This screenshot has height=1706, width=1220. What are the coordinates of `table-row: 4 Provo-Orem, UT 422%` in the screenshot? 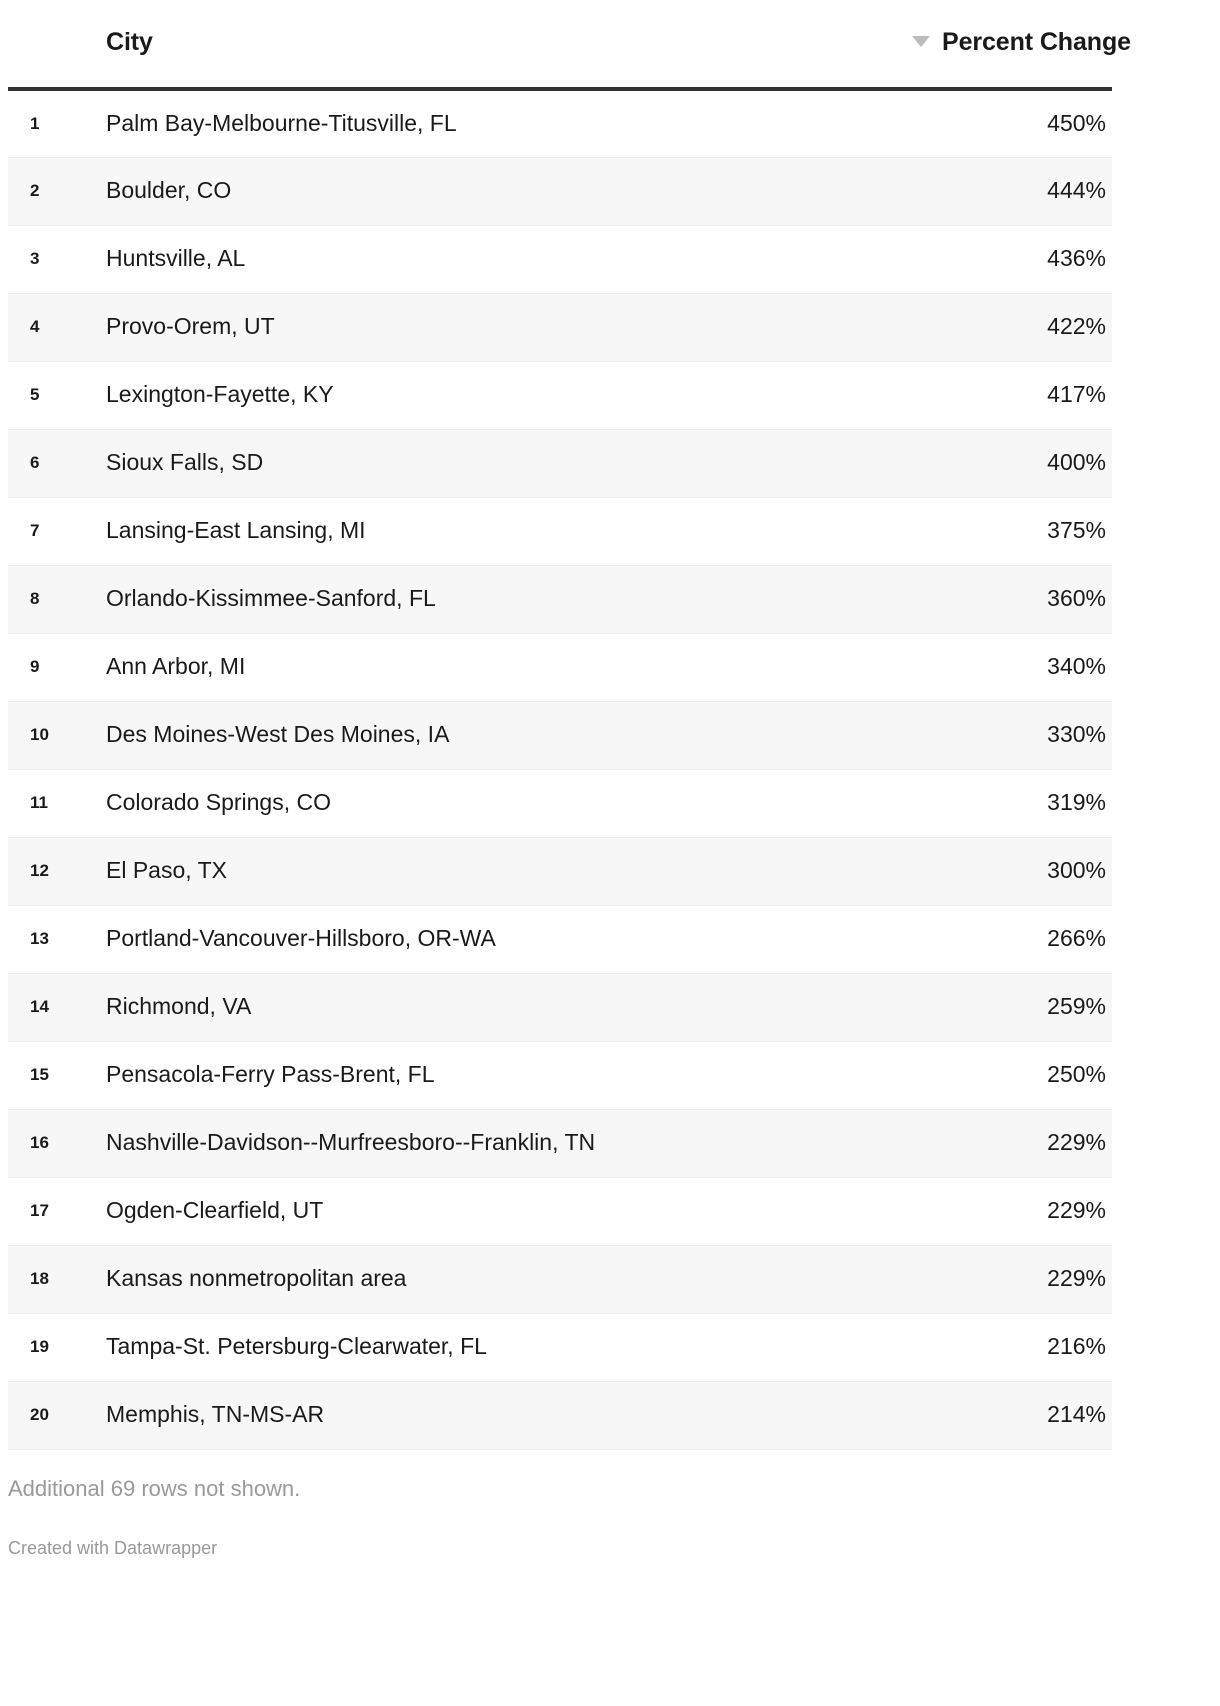 It's located at (560, 327).